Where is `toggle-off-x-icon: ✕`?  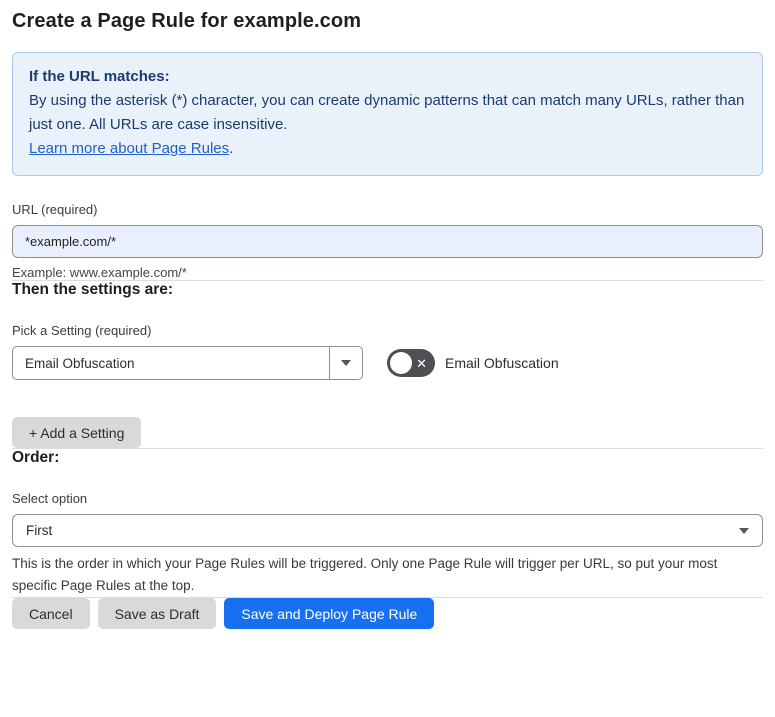
toggle-off-x-icon: ✕ is located at coordinates (421, 363).